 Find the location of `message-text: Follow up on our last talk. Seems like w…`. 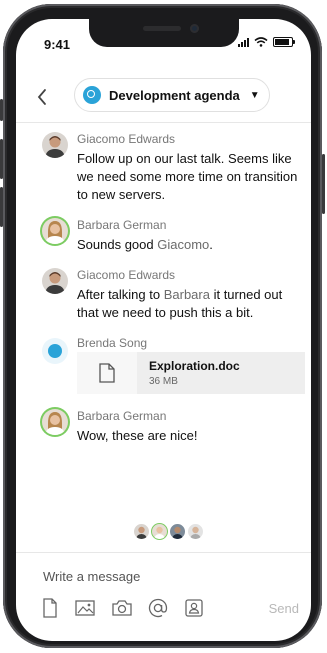

message-text: Follow up on our last talk. Seems like w… is located at coordinates (187, 176).